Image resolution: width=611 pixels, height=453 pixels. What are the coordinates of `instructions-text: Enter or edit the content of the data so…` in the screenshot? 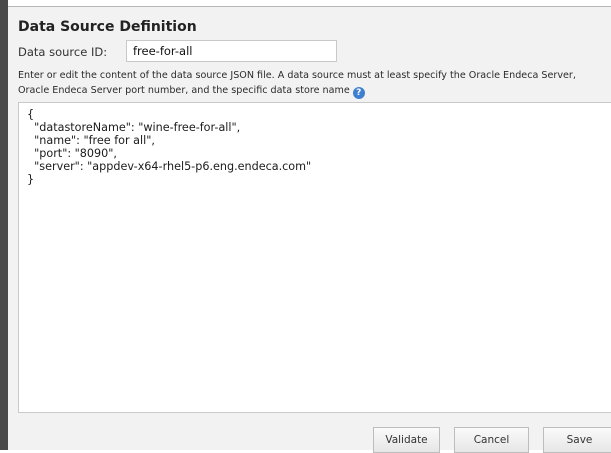 It's located at (313, 83).